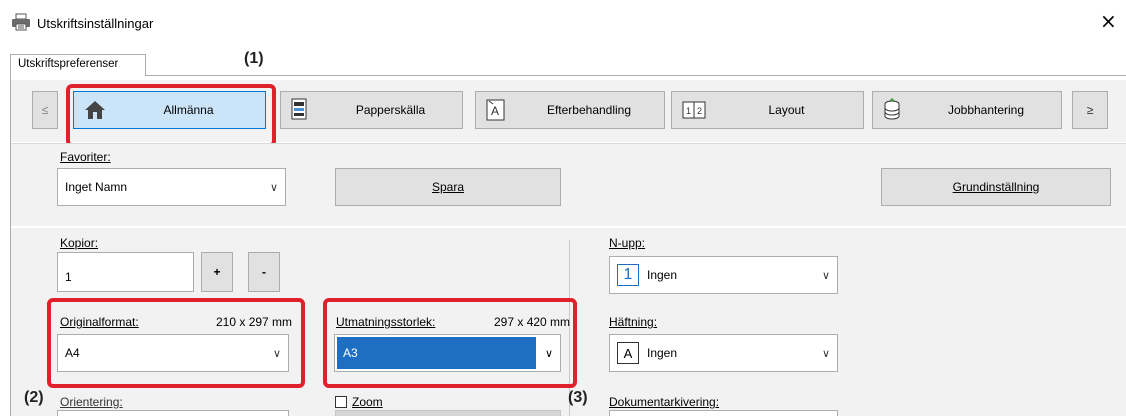  I want to click on archiving-select, so click(723, 413).